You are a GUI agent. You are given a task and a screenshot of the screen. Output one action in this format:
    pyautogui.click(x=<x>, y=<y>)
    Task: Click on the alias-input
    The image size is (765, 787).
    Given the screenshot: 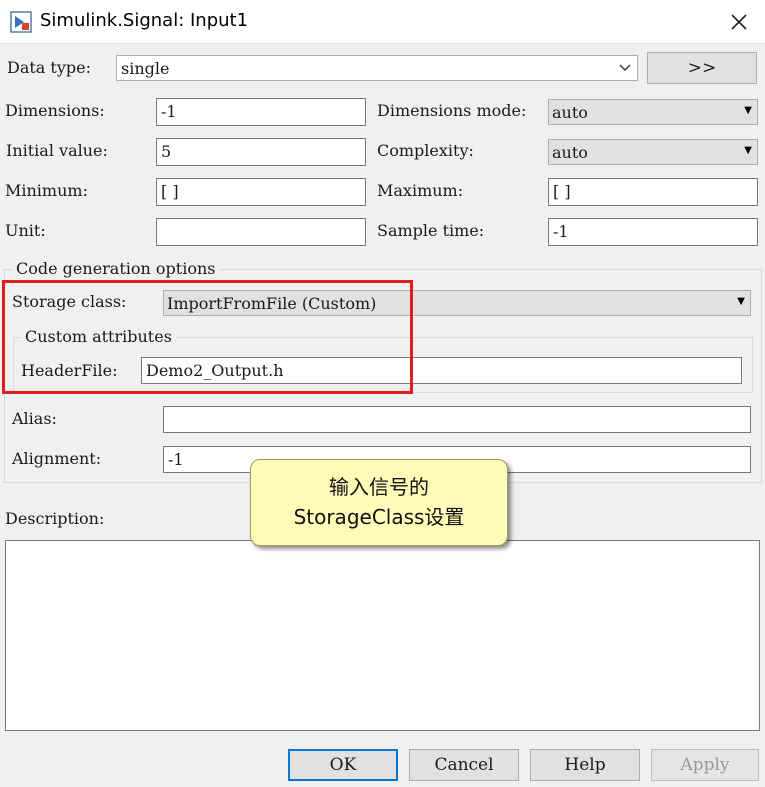 What is the action you would take?
    pyautogui.click(x=457, y=419)
    